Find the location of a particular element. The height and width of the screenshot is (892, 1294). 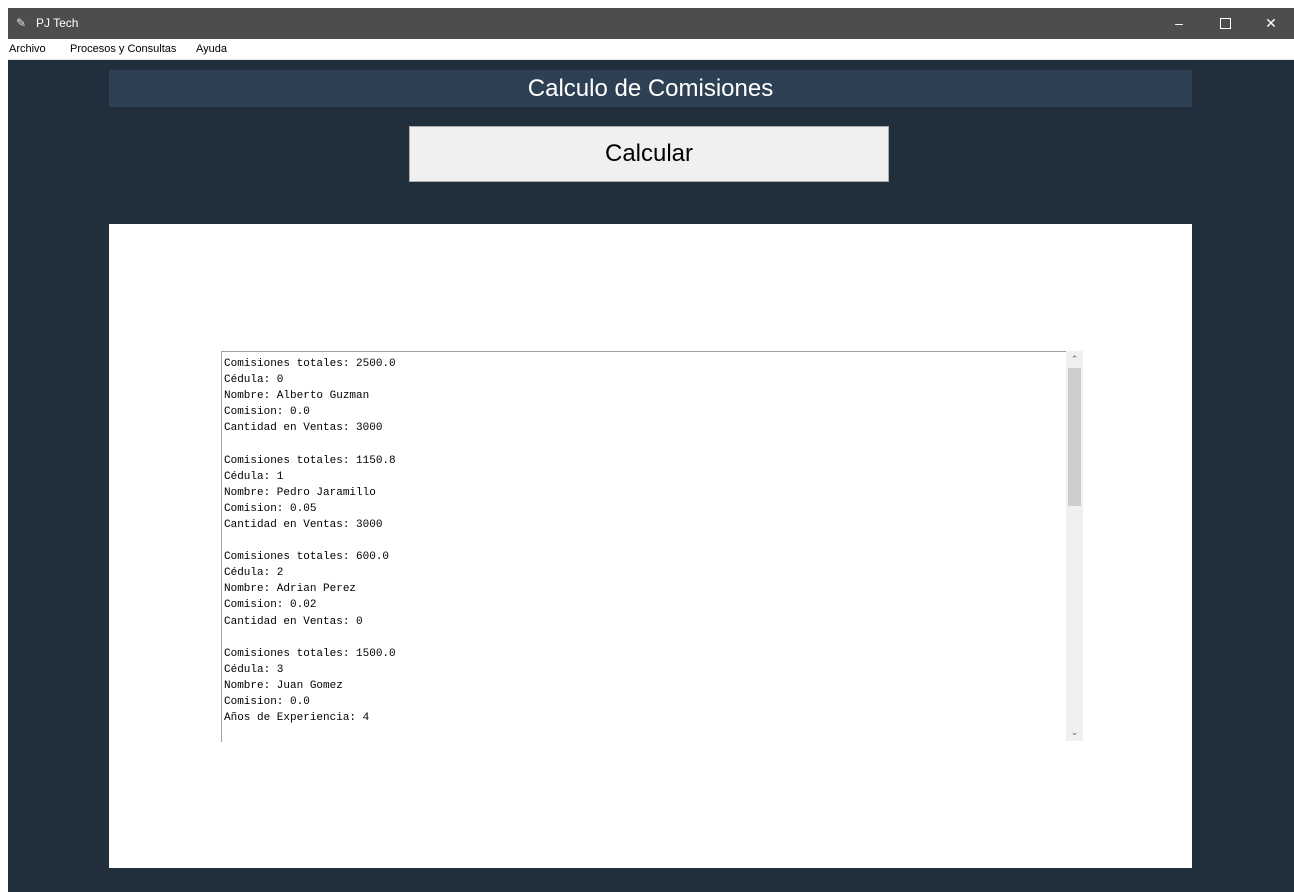

window-title: PJ Tech is located at coordinates (57, 23).